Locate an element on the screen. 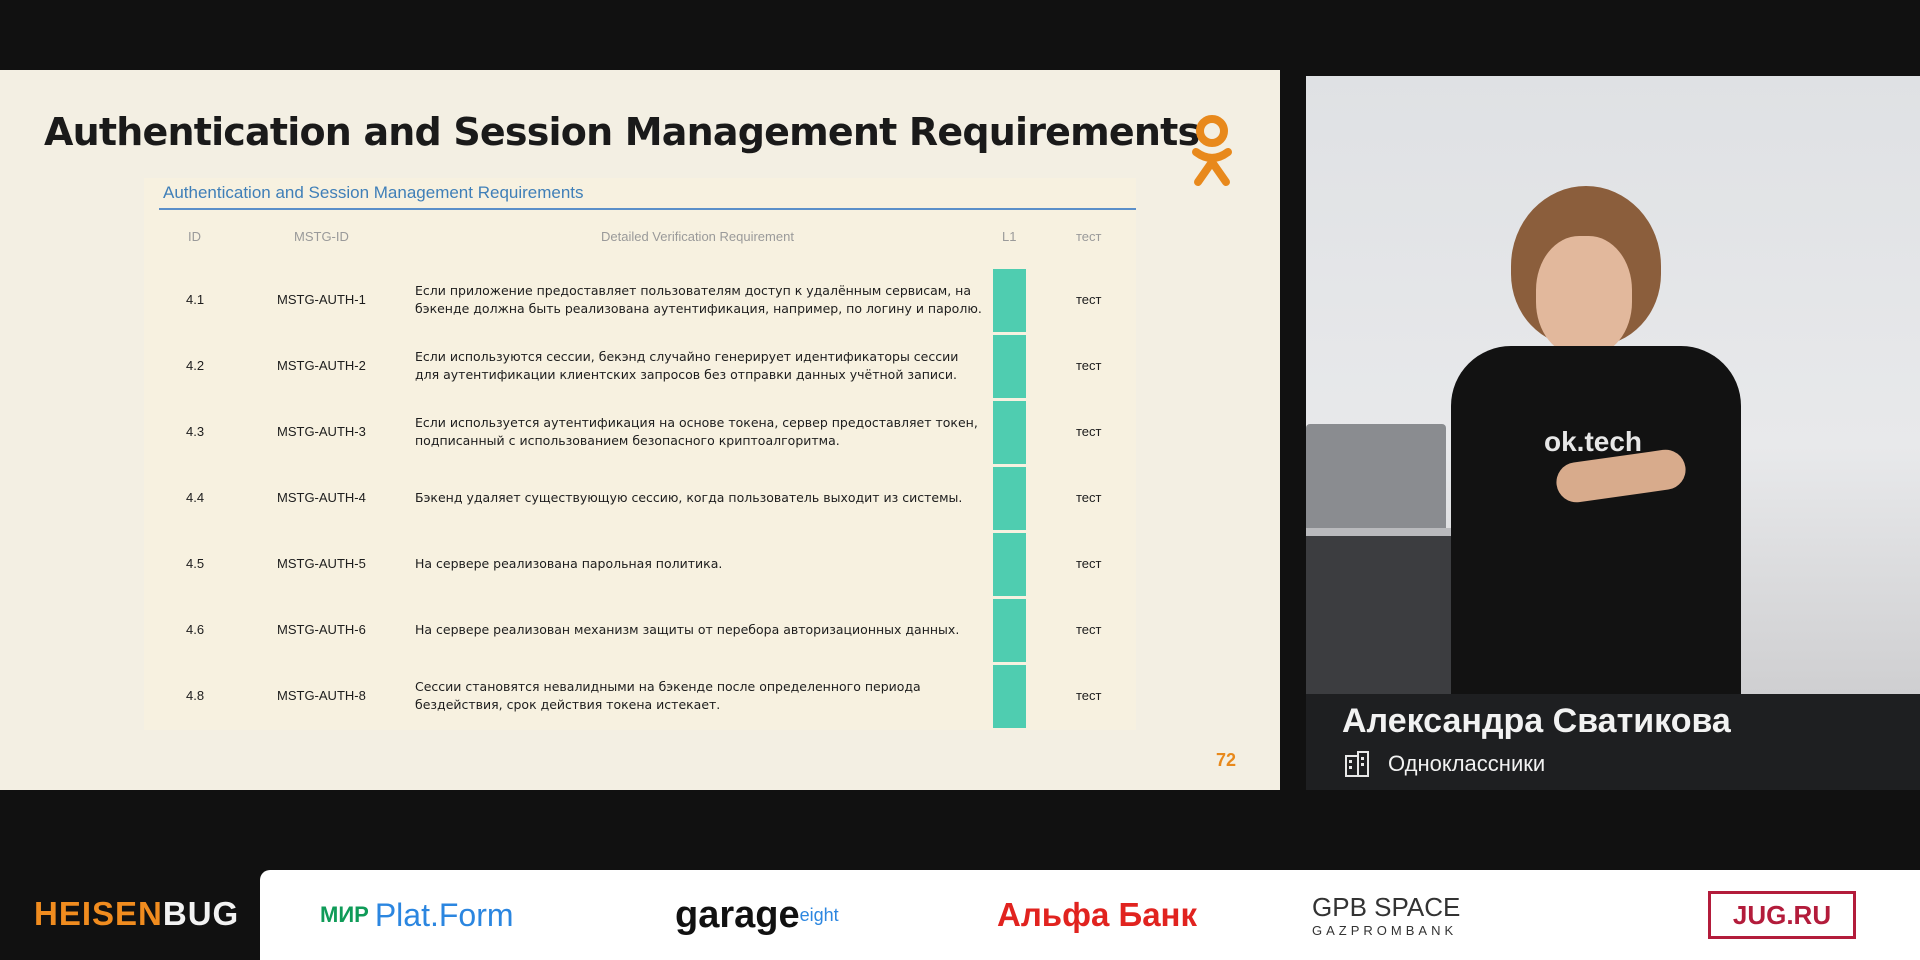 This screenshot has height=960, width=1920. row-id: 4.6 is located at coordinates (195, 629).